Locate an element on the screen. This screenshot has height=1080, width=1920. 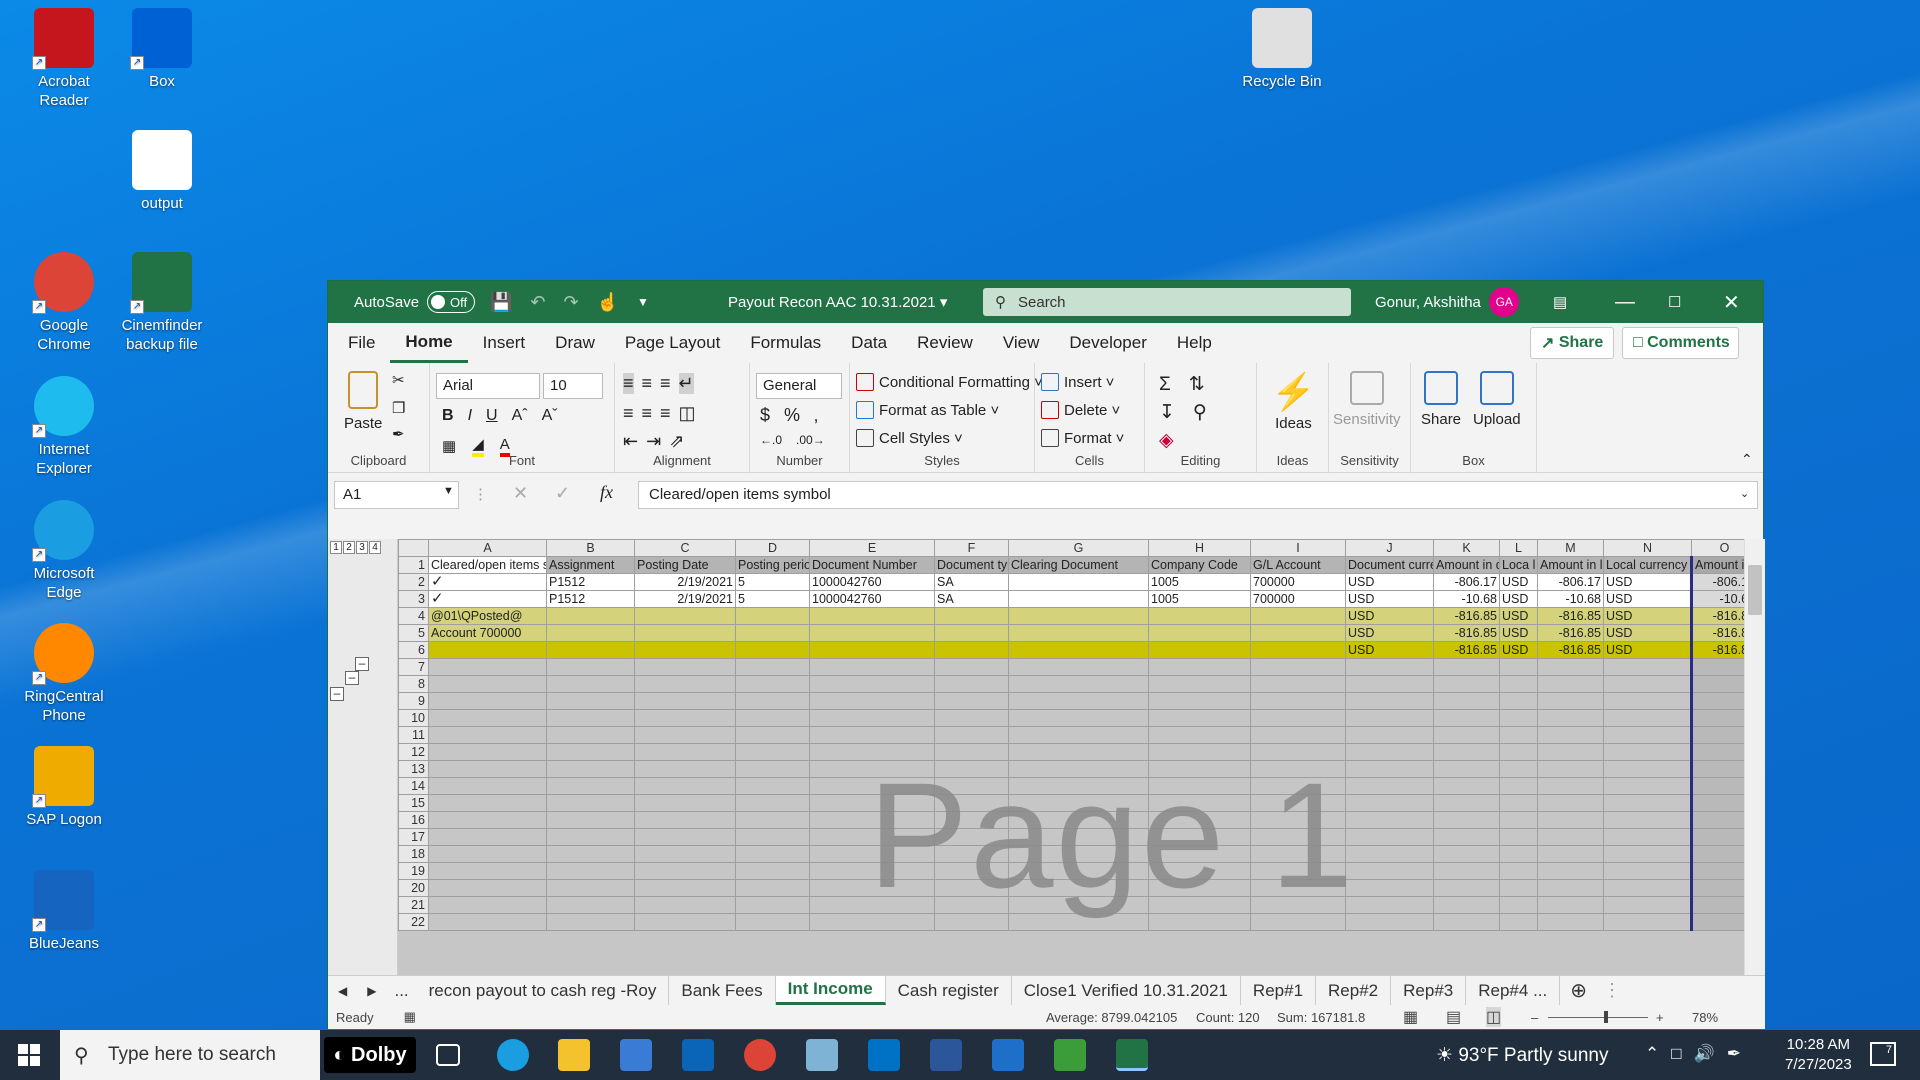
column-header: F is located at coordinates (971, 548).